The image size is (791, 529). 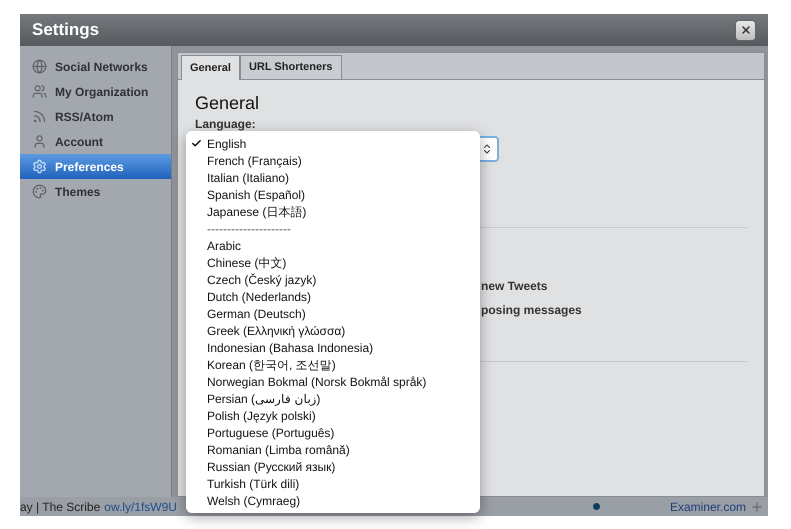 What do you see at coordinates (39, 91) in the screenshot?
I see `people-icon` at bounding box center [39, 91].